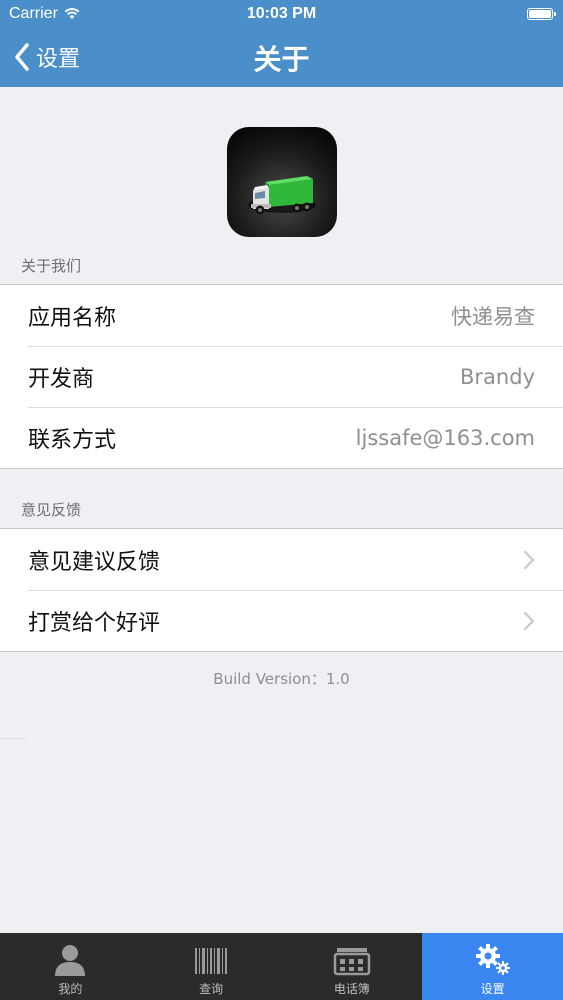  Describe the element at coordinates (445, 437) in the screenshot. I see `row-value: ljssafe@163.com` at that location.